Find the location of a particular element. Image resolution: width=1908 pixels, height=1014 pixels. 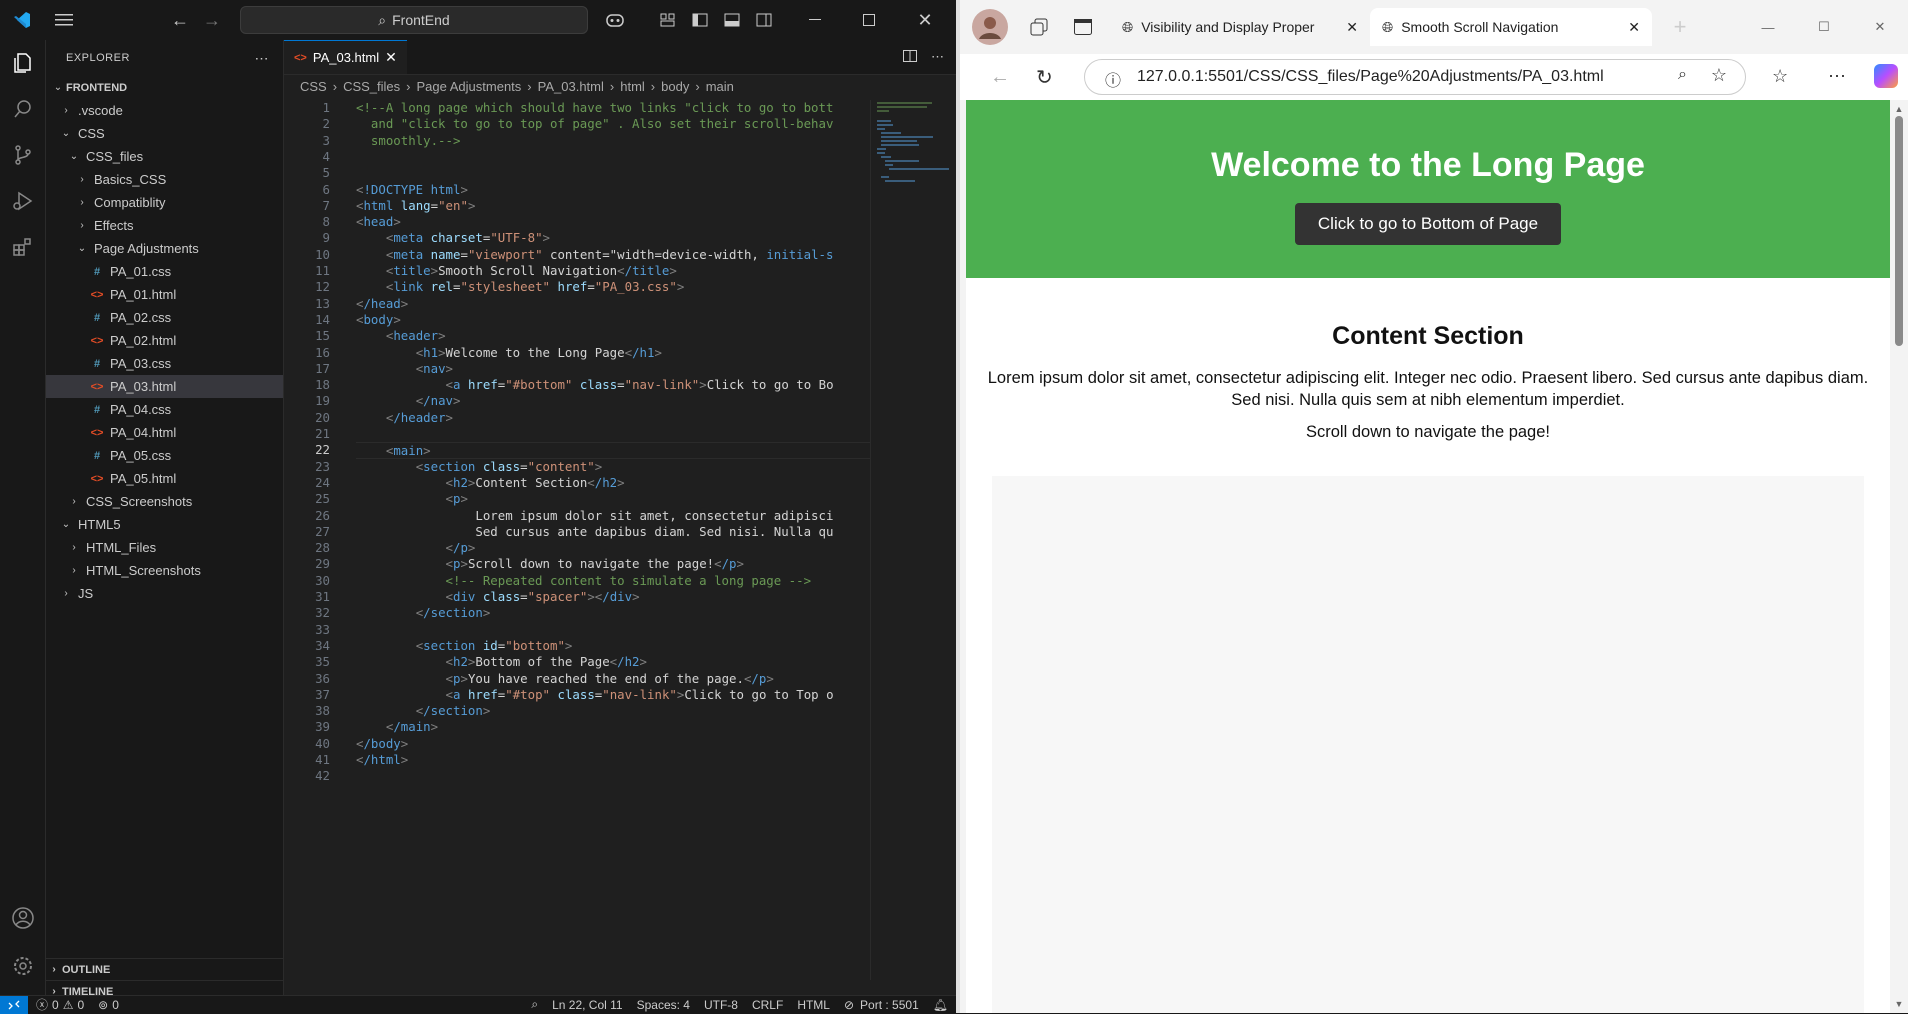

code-line: <p> is located at coordinates (412, 498).